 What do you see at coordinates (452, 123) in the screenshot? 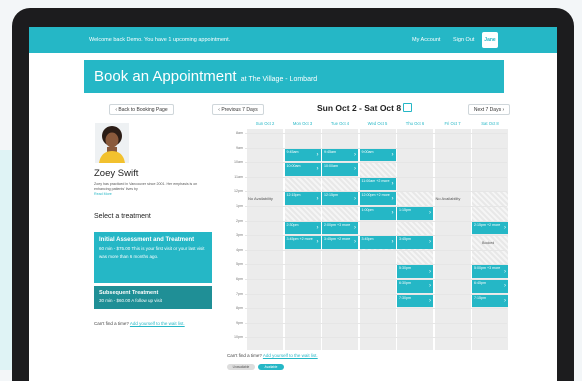
I see `day-header: Fri Oct 7` at bounding box center [452, 123].